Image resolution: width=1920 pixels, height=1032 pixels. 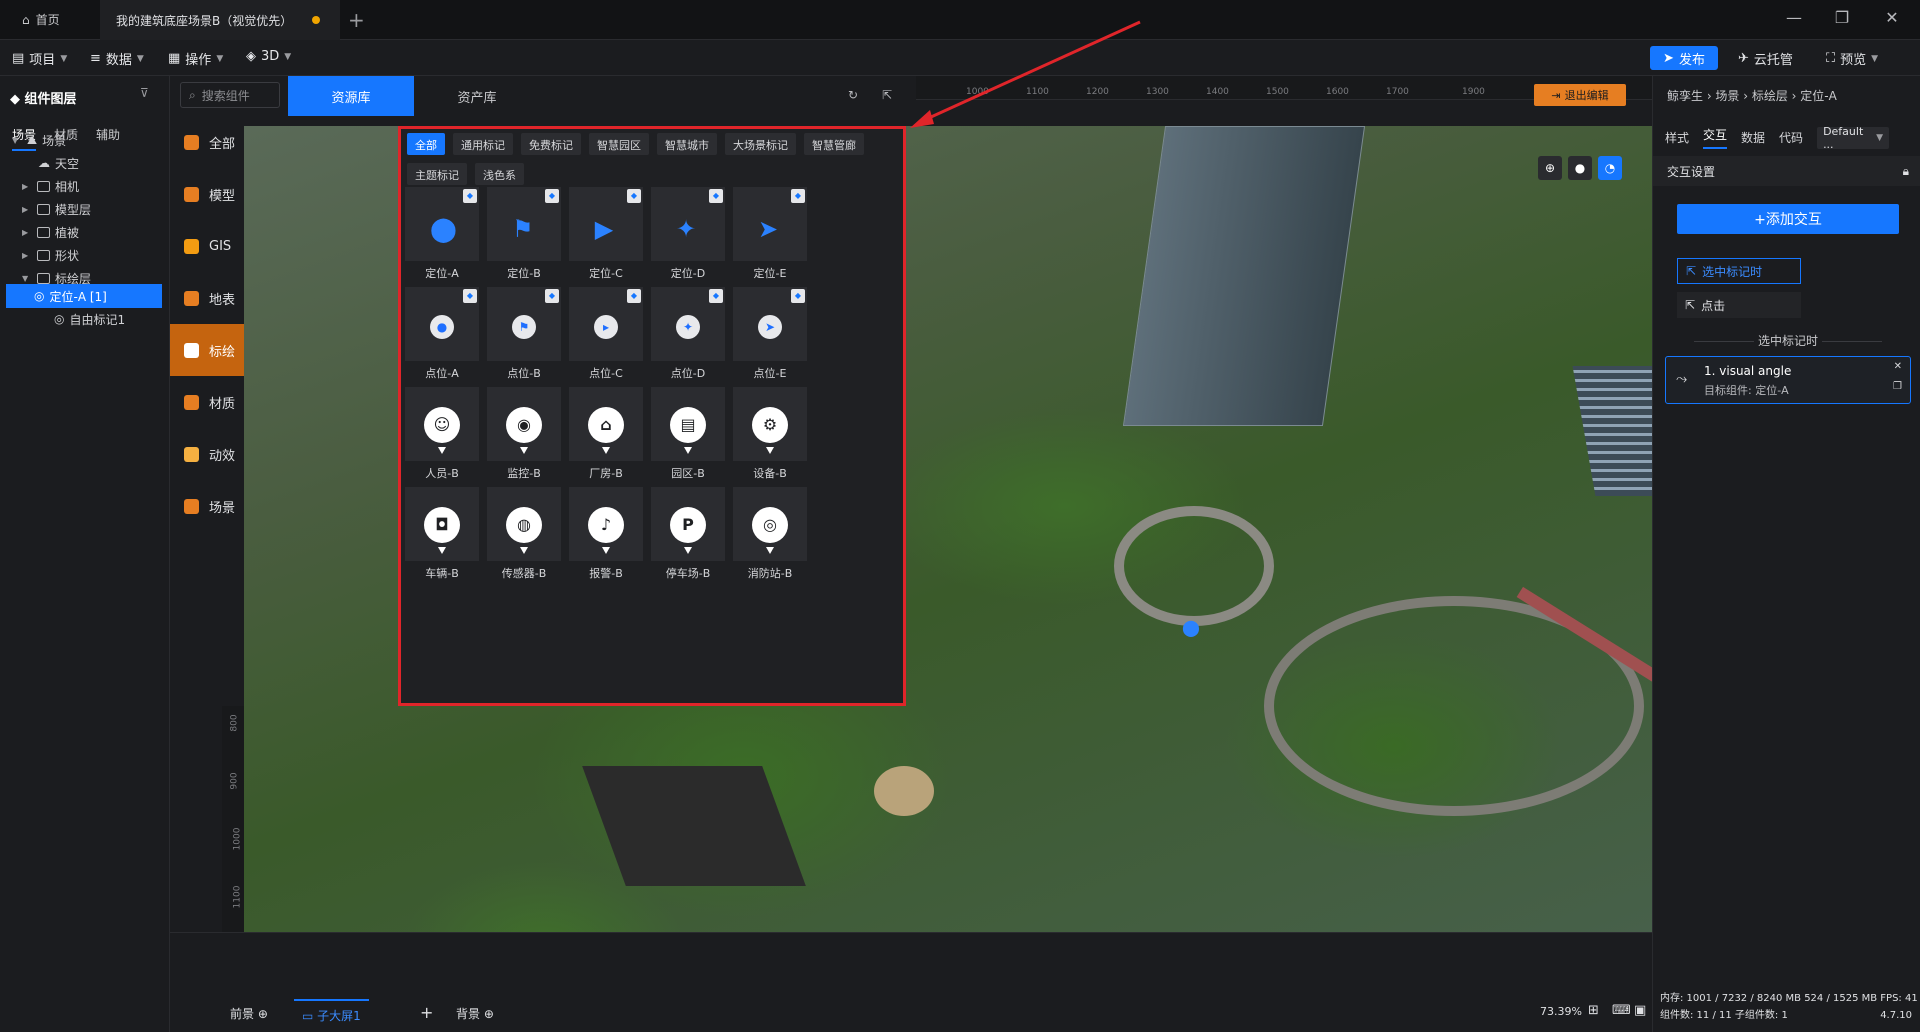 I want to click on pushpin-icon: ✦, so click(x=686, y=229).